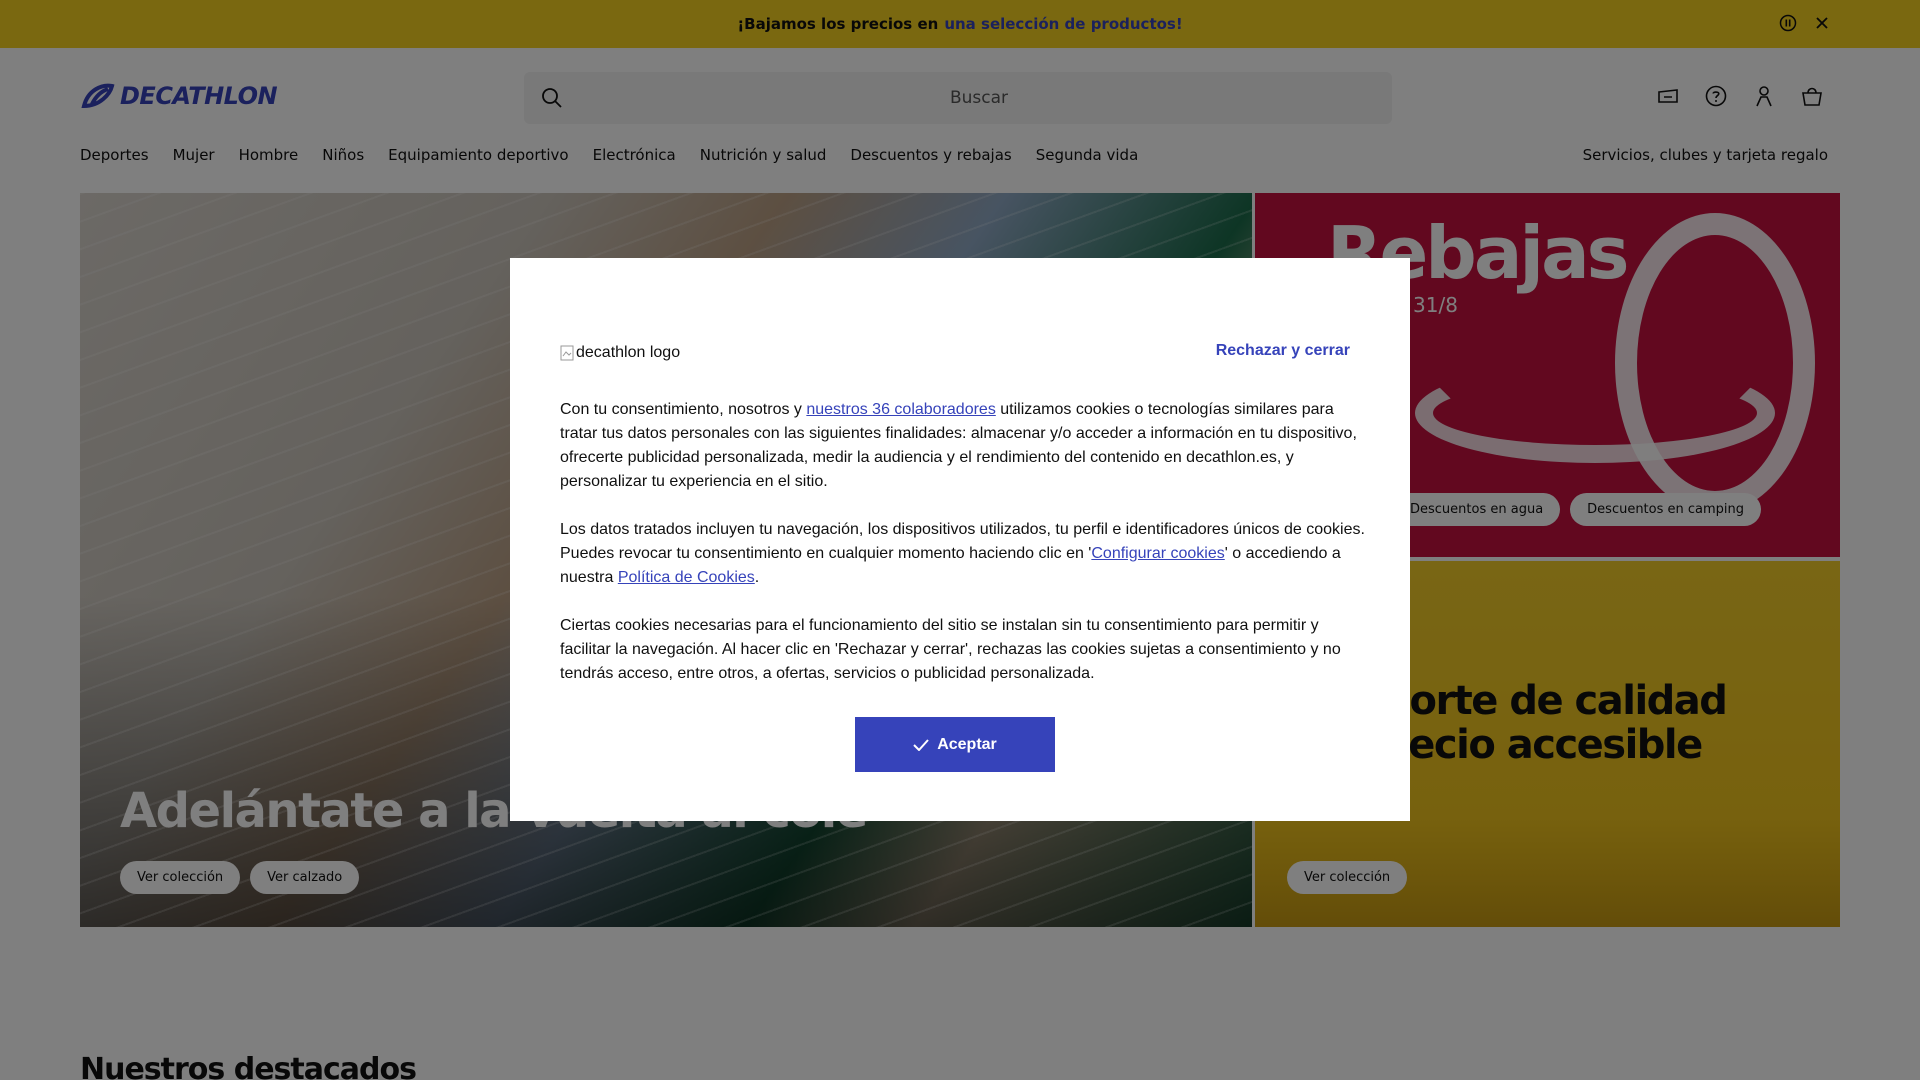 The height and width of the screenshot is (1080, 1920). I want to click on accept-button: Aceptar, so click(955, 744).